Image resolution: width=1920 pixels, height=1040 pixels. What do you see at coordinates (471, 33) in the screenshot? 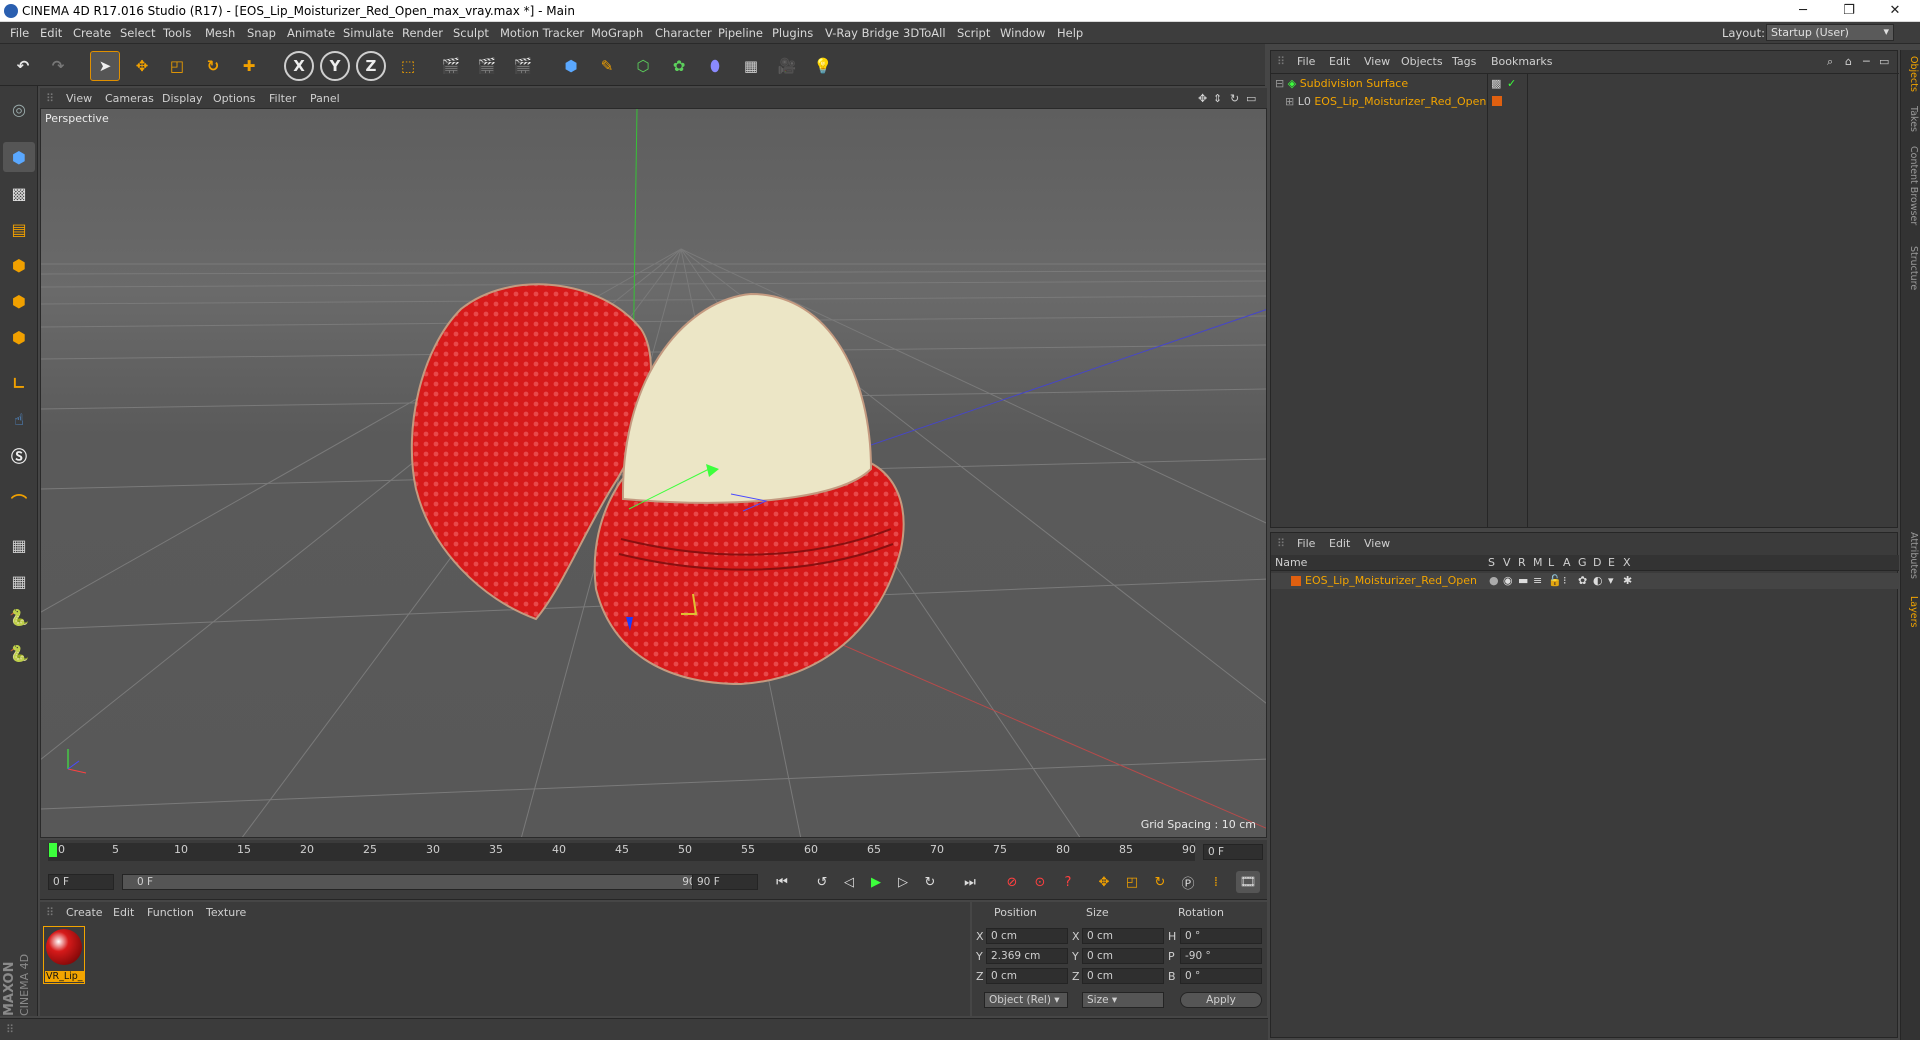
I see `menu-sculpt: Sculpt` at bounding box center [471, 33].